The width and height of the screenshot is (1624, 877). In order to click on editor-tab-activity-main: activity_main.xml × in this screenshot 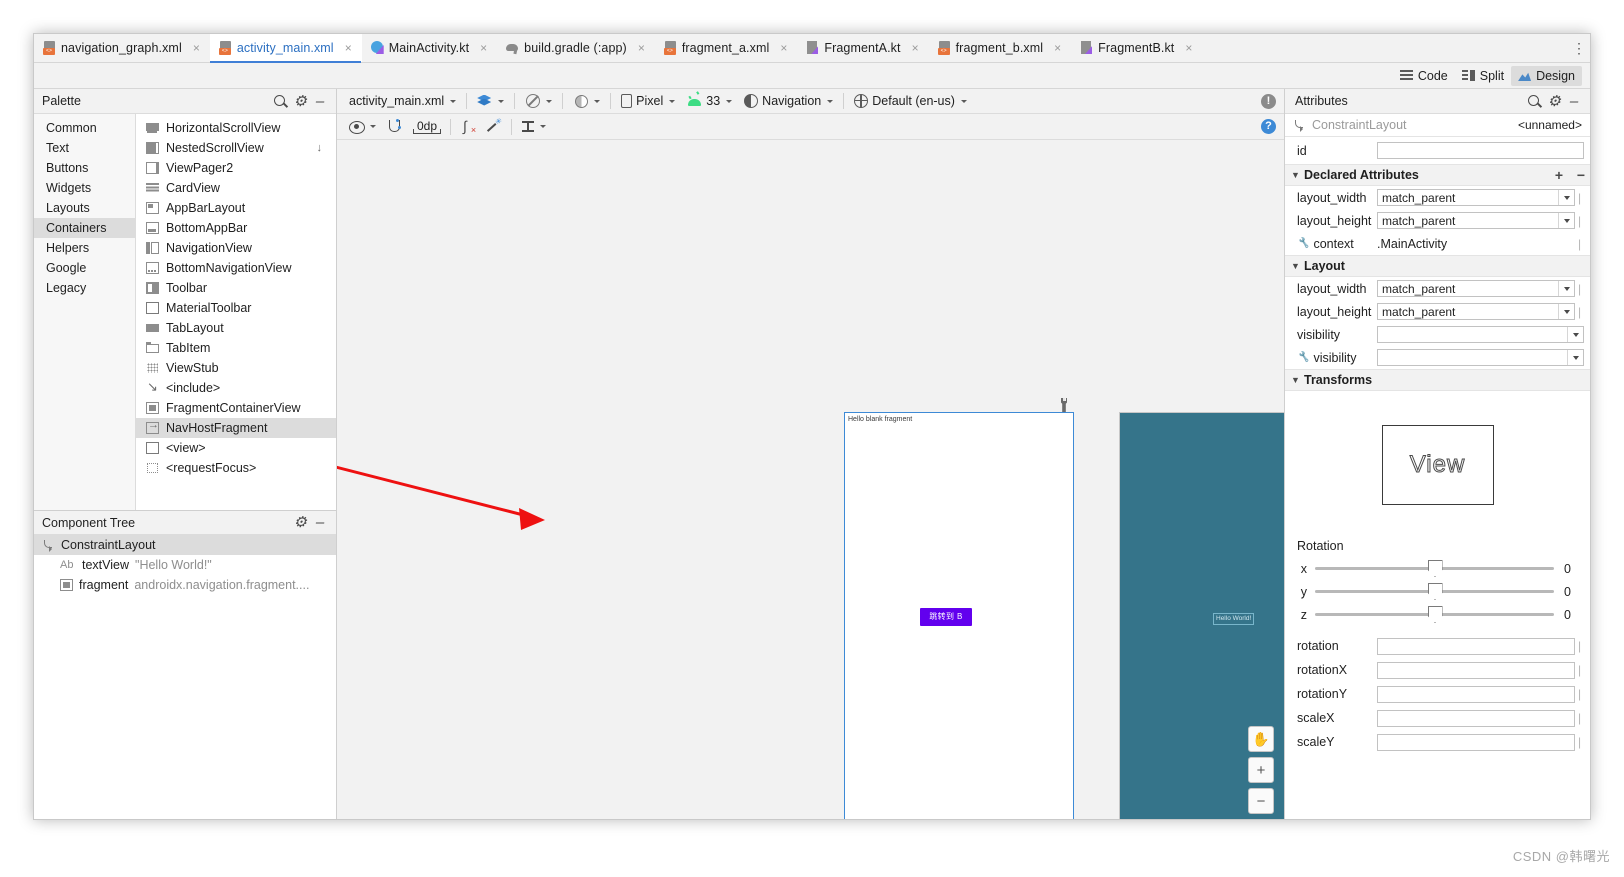, I will do `click(285, 48)`.